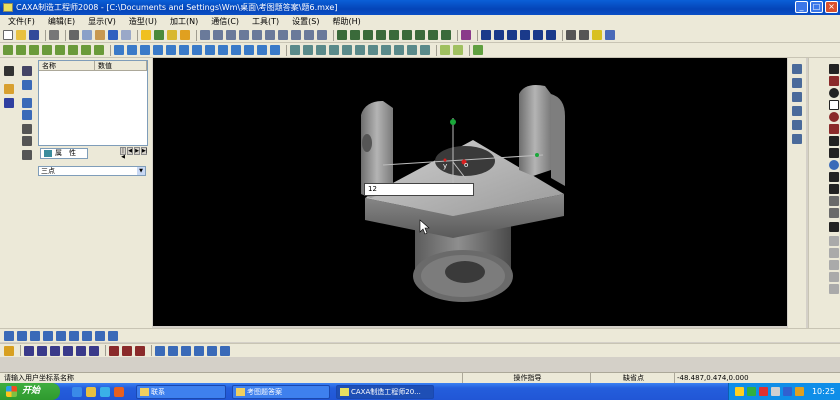  What do you see at coordinates (55, 350) in the screenshot?
I see `curve-break-icon` at bounding box center [55, 350].